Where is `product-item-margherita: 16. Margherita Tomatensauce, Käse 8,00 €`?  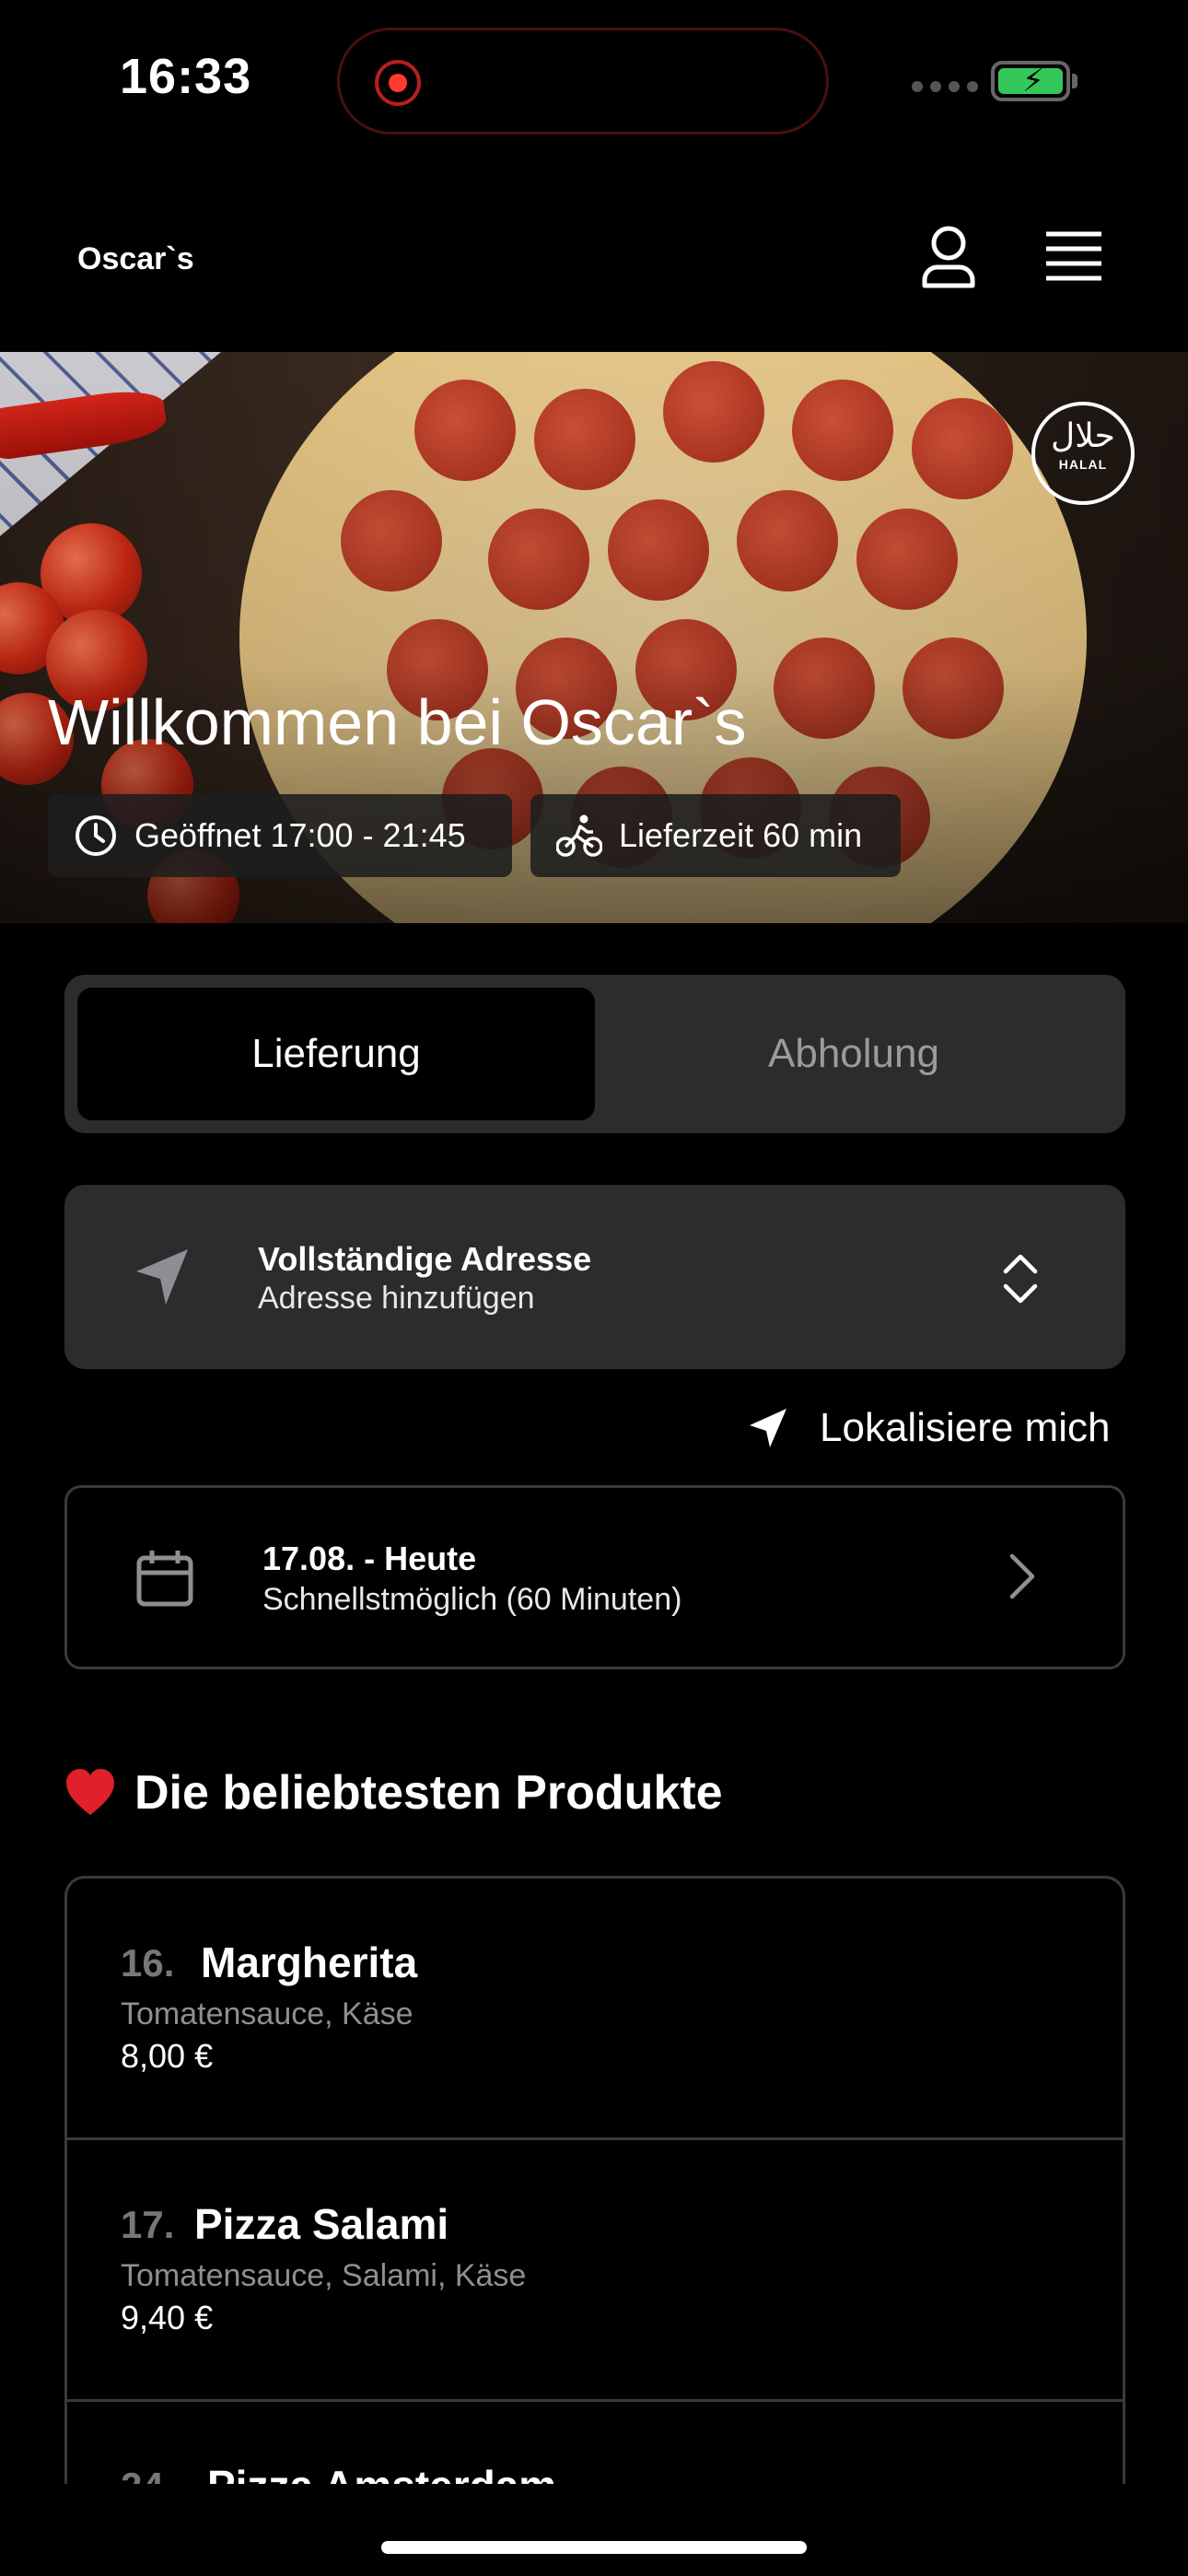
product-item-margherita: 16. Margherita Tomatensauce, Käse 8,00 € is located at coordinates (595, 2009).